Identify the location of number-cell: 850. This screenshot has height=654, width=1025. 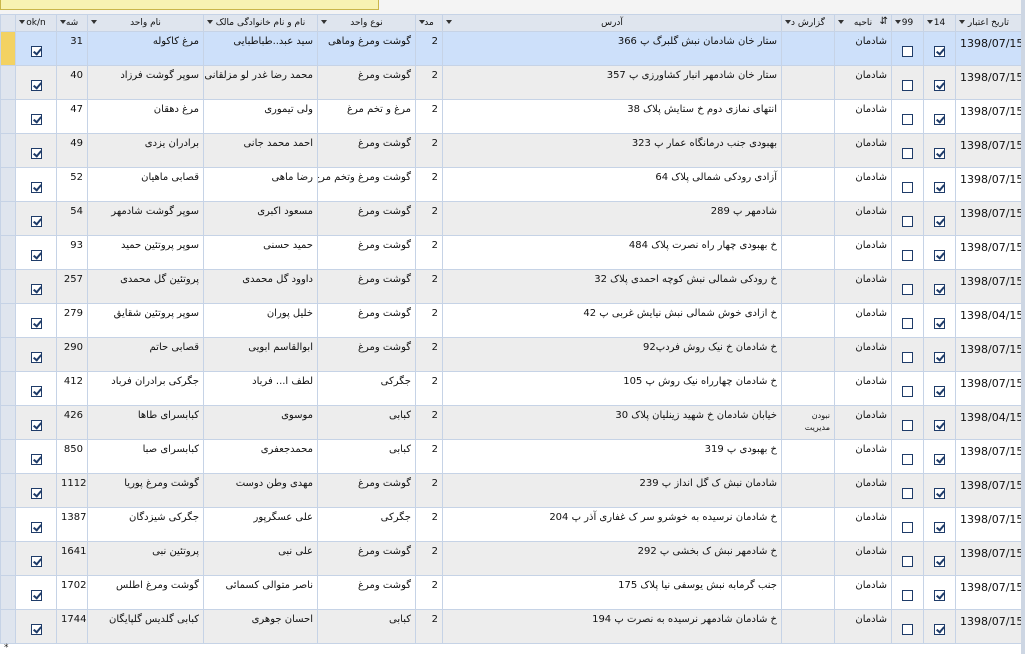
(72, 456).